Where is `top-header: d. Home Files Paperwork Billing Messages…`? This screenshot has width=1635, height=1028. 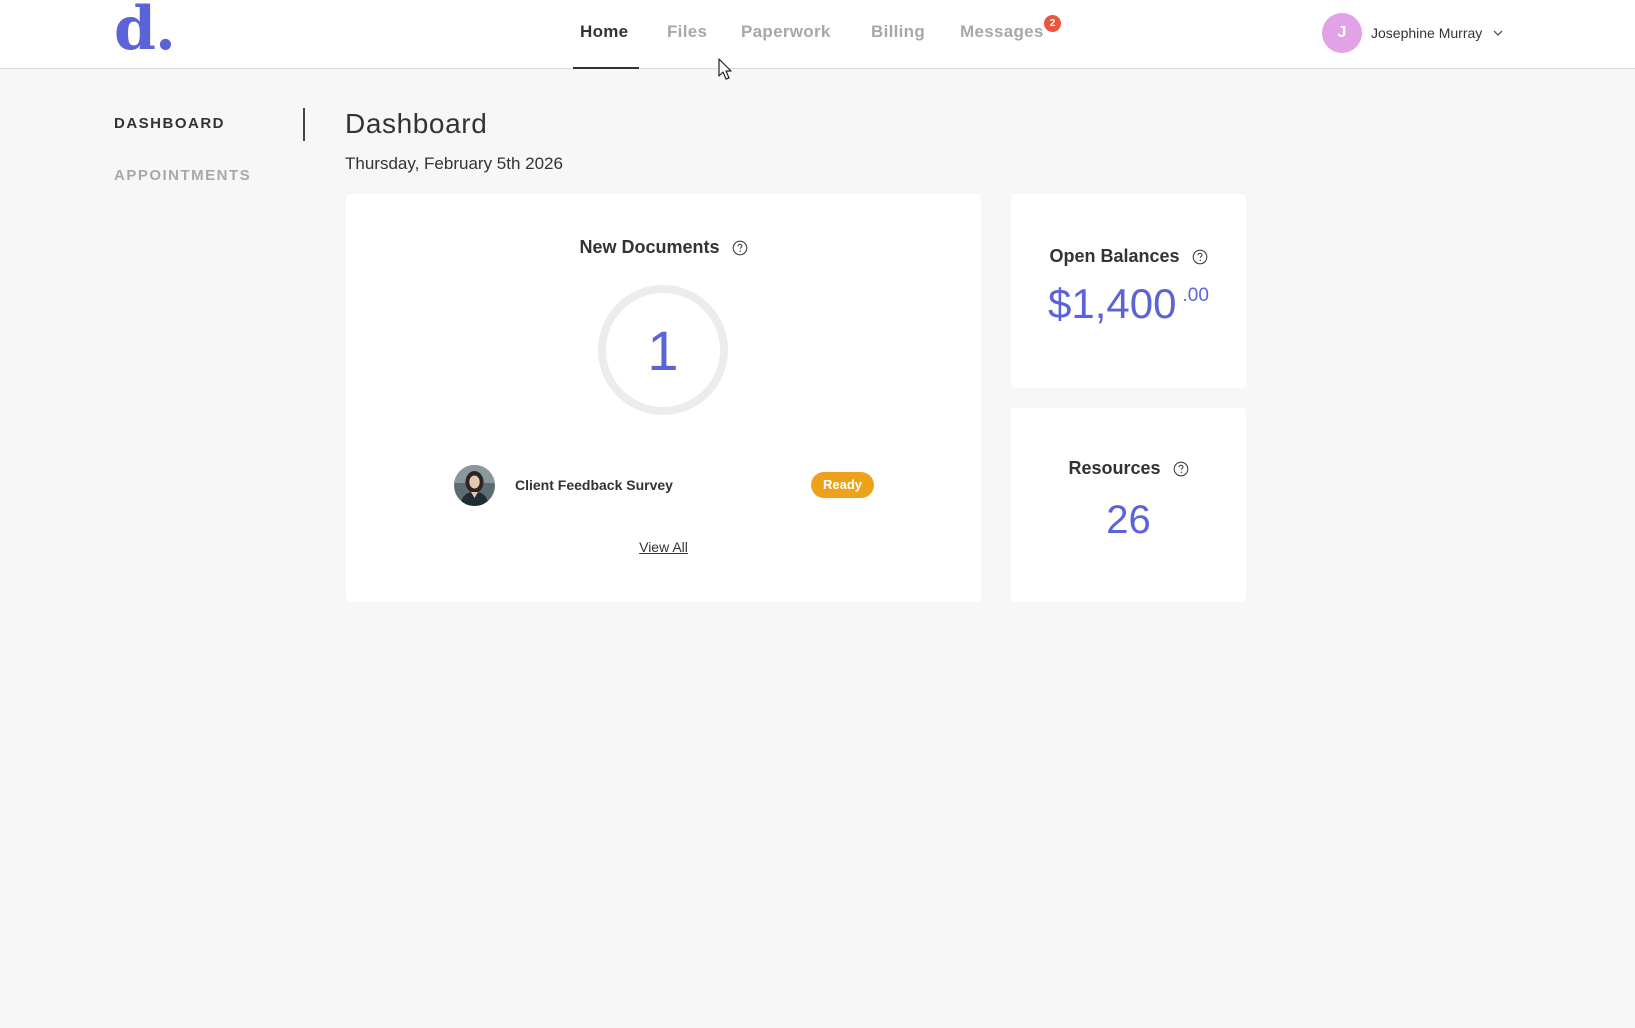
top-header: d. Home Files Paperwork Billing Messages… is located at coordinates (817, 34).